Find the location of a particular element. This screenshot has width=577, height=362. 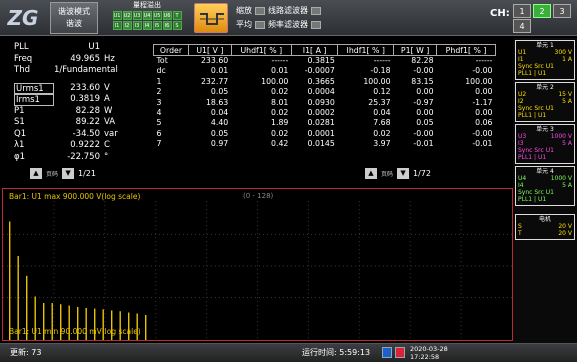

table-cell: 232.77 is located at coordinates (214, 81).